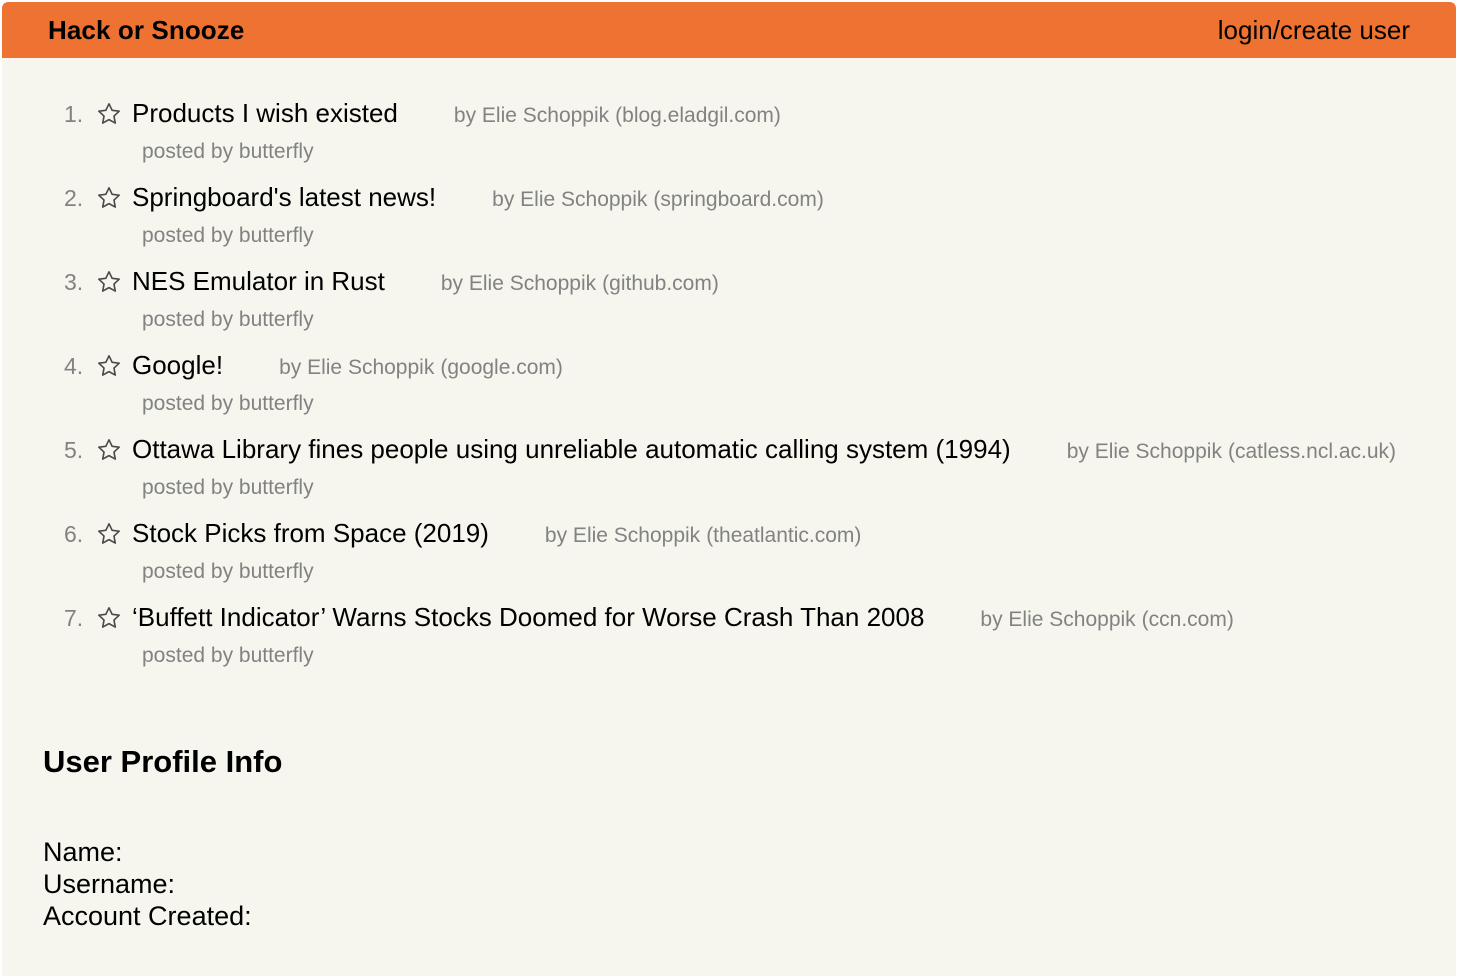 This screenshot has height=978, width=1460. Describe the element at coordinates (74, 618) in the screenshot. I see `story-number: 7.` at that location.